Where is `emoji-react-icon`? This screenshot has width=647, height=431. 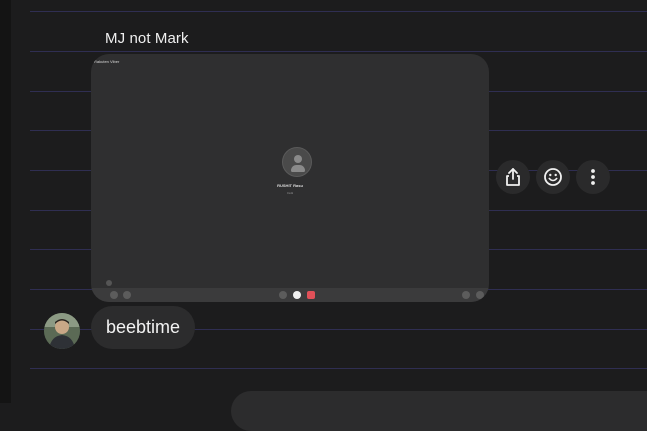
emoji-react-icon is located at coordinates (553, 177).